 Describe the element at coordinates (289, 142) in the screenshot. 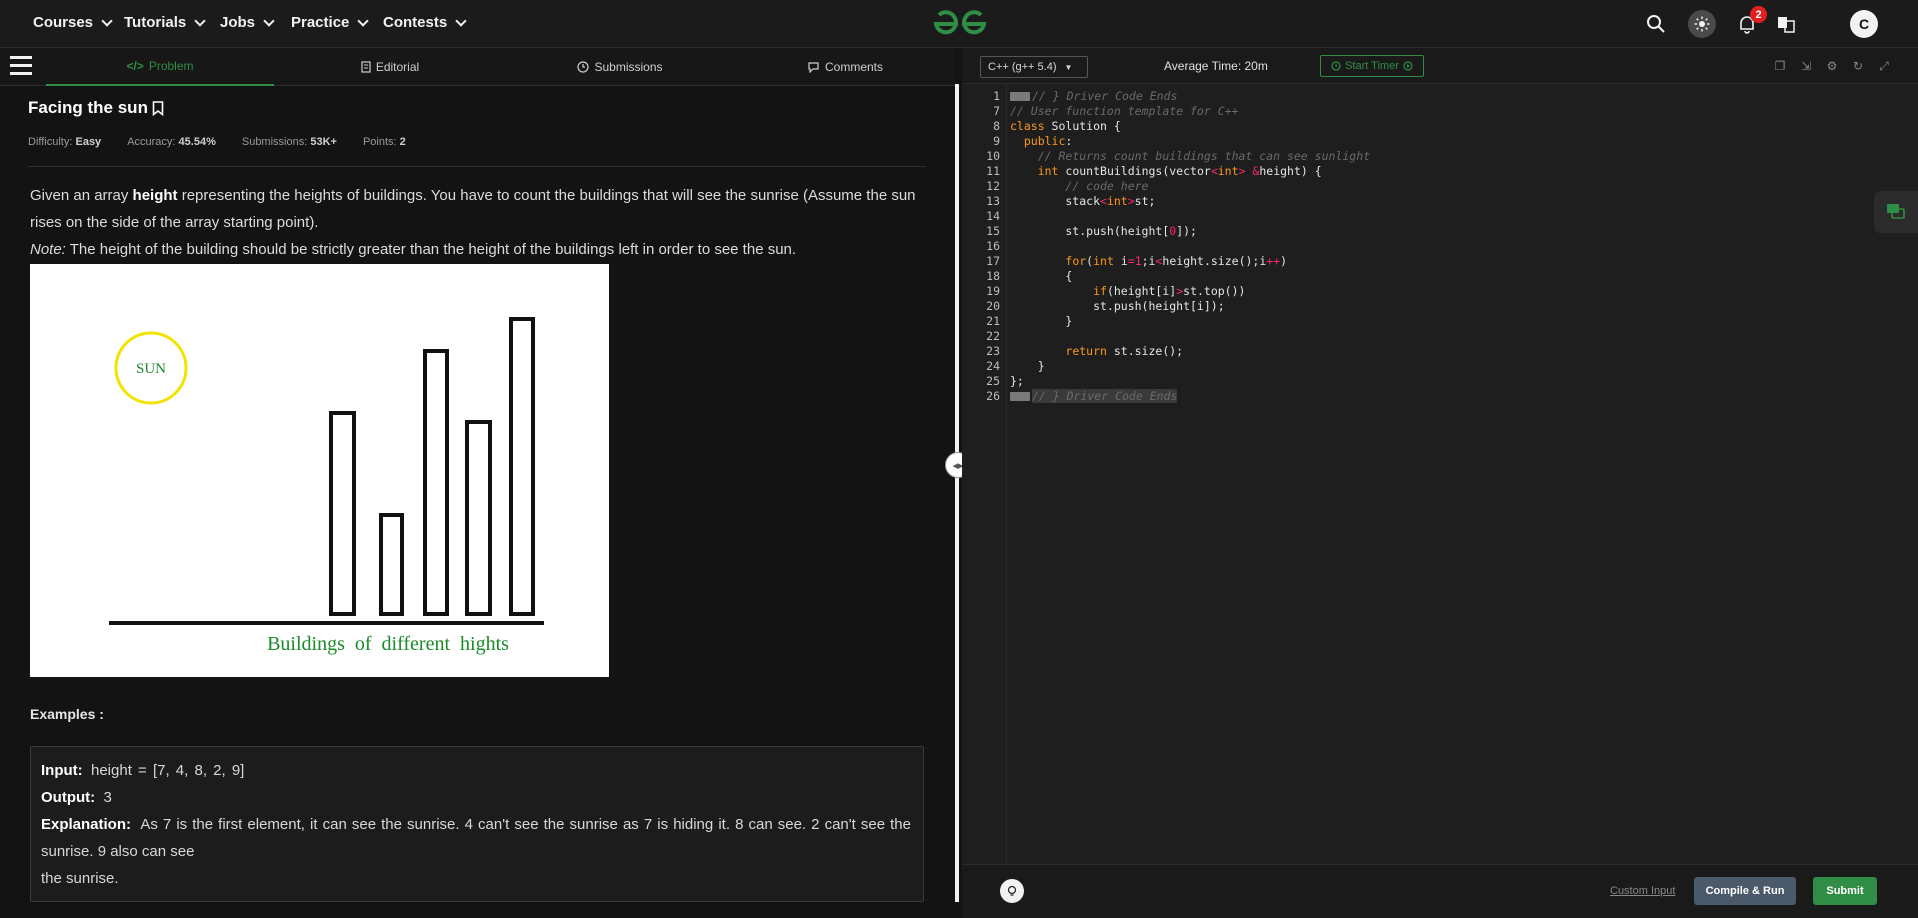

I see `submissions-count: Submissions: 53K+` at that location.